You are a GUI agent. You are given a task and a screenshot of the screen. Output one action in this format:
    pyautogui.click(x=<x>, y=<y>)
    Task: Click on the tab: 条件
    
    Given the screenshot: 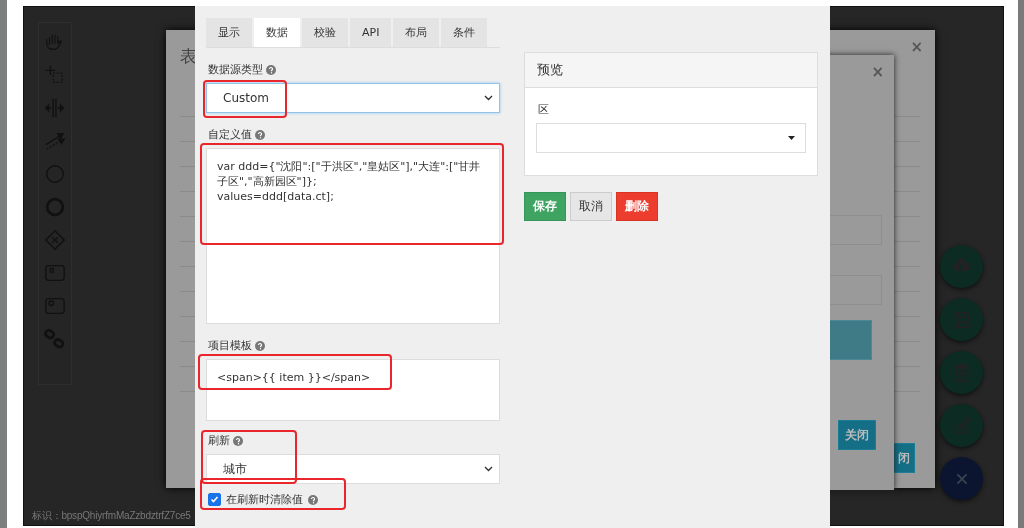 What is the action you would take?
    pyautogui.click(x=464, y=32)
    